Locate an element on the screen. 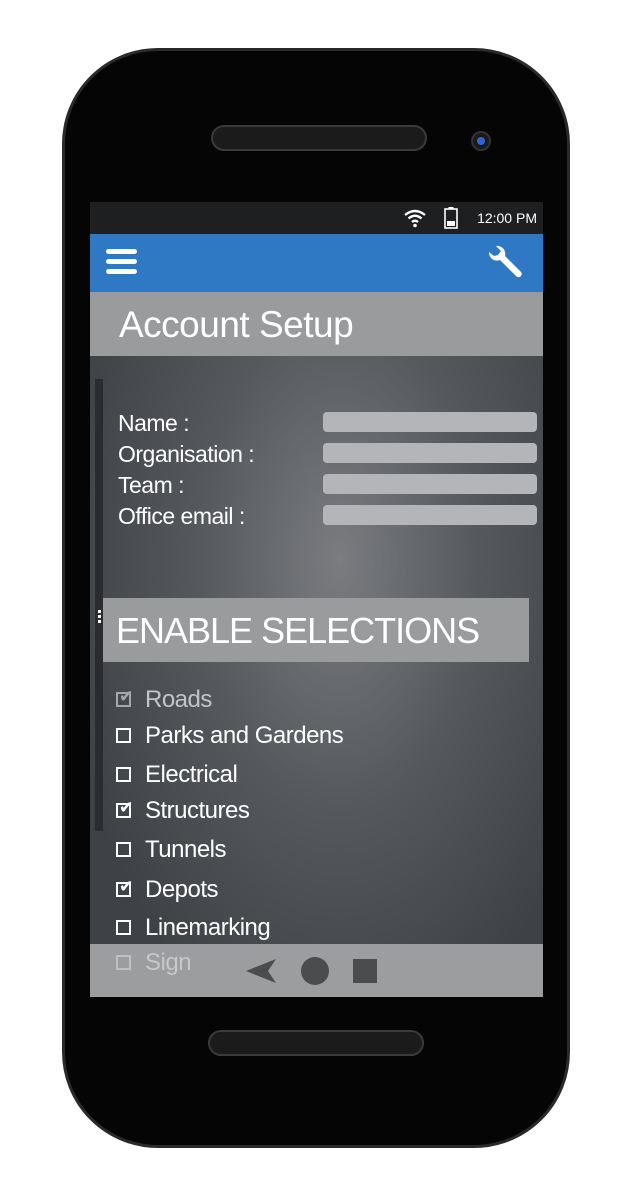 Image resolution: width=627 pixels, height=1200 pixels. office-email-label: Office email : is located at coordinates (181, 516).